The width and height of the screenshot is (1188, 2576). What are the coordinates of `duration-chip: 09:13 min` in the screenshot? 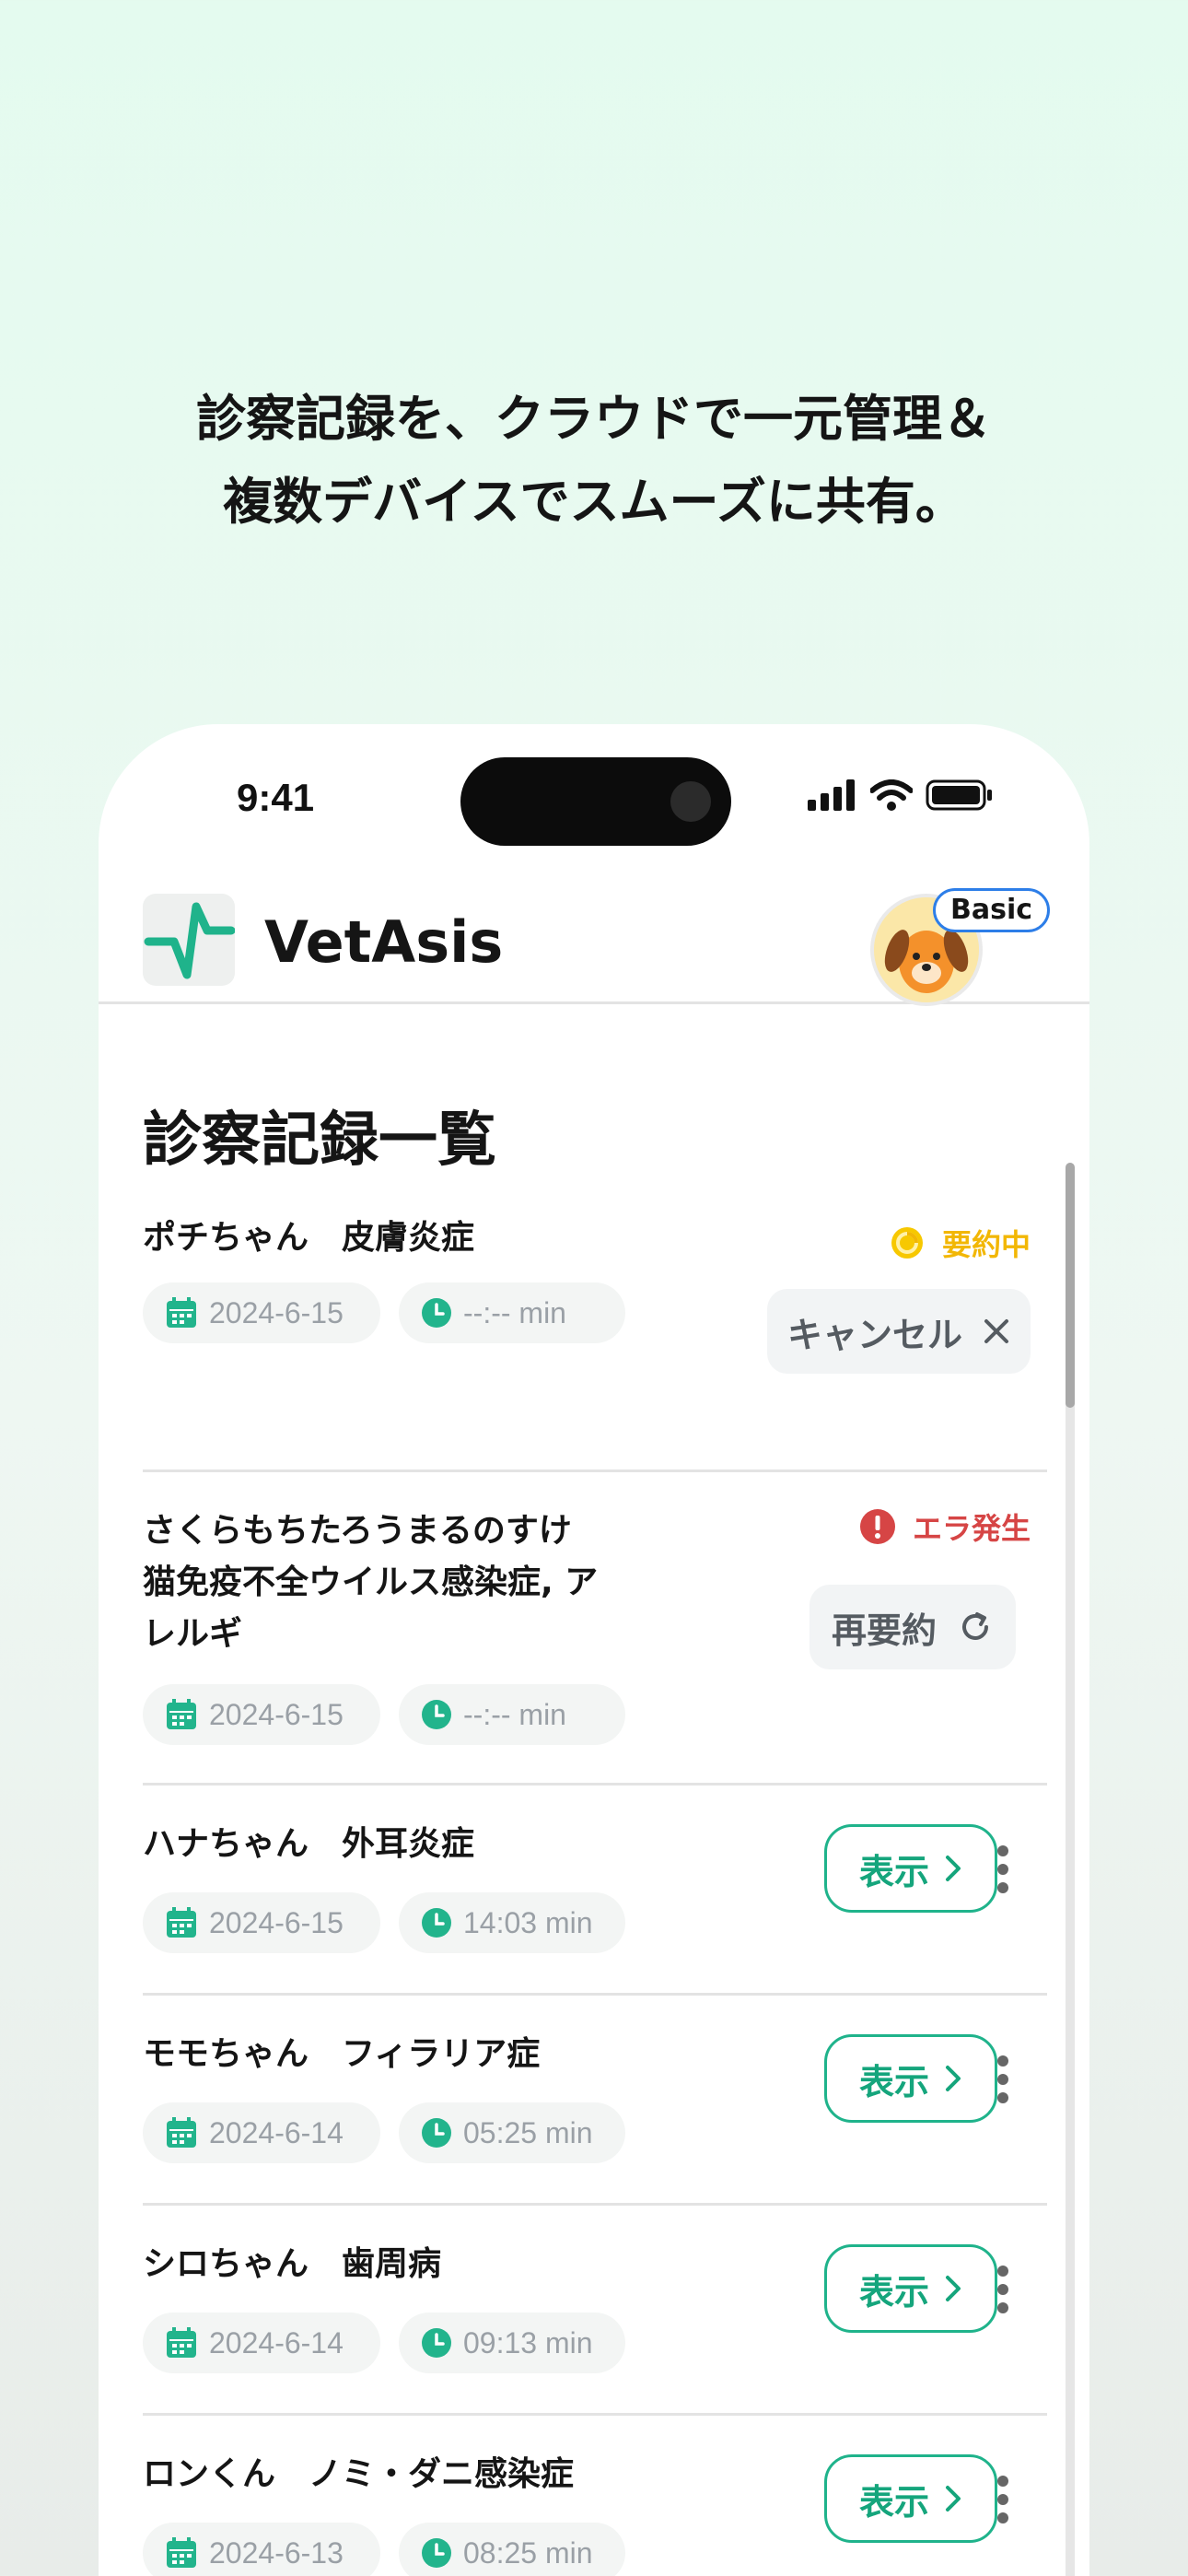 It's located at (512, 2343).